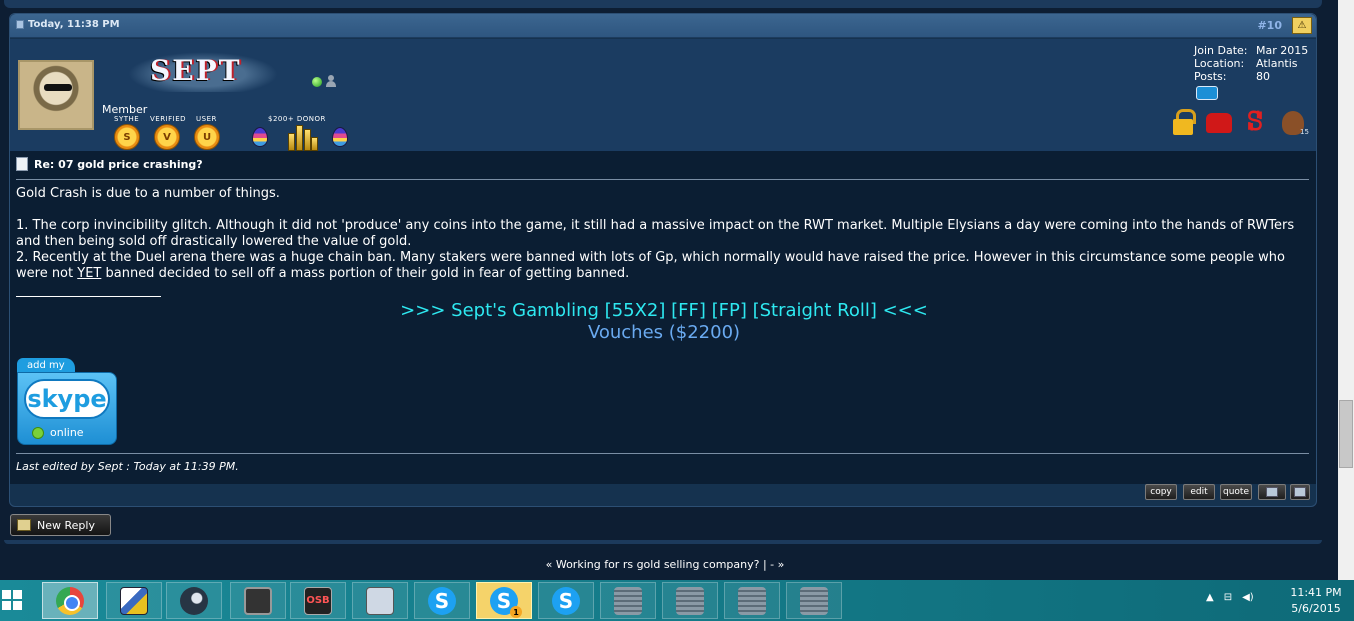 The height and width of the screenshot is (621, 1354). I want to click on network-icon: ⊟, so click(1228, 597).